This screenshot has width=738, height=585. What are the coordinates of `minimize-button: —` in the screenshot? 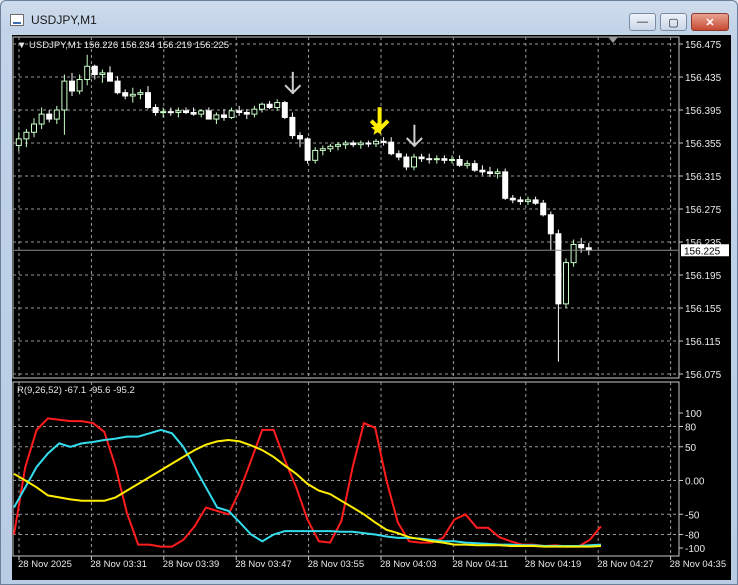 It's located at (642, 22).